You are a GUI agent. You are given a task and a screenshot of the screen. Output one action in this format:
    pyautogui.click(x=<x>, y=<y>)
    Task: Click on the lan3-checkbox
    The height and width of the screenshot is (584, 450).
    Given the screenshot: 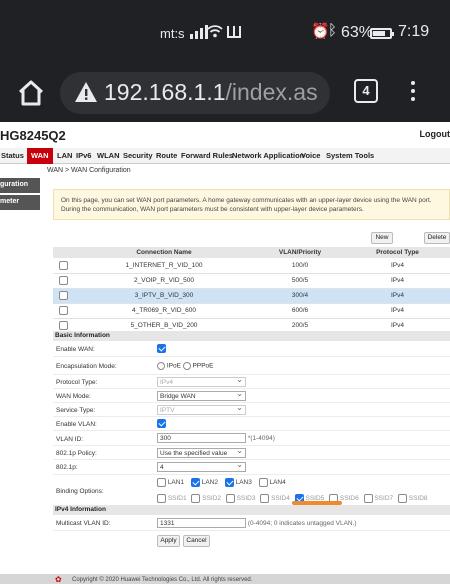 What is the action you would take?
    pyautogui.click(x=229, y=482)
    